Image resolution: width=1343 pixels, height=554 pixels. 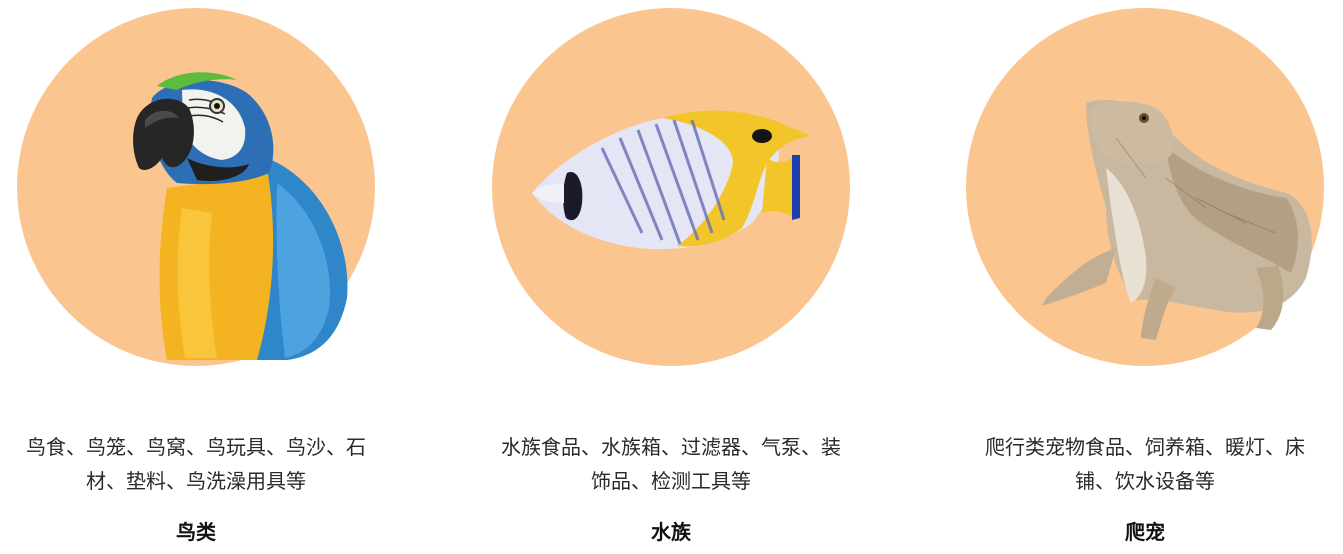 I want to click on category-title: 水族, so click(x=671, y=532).